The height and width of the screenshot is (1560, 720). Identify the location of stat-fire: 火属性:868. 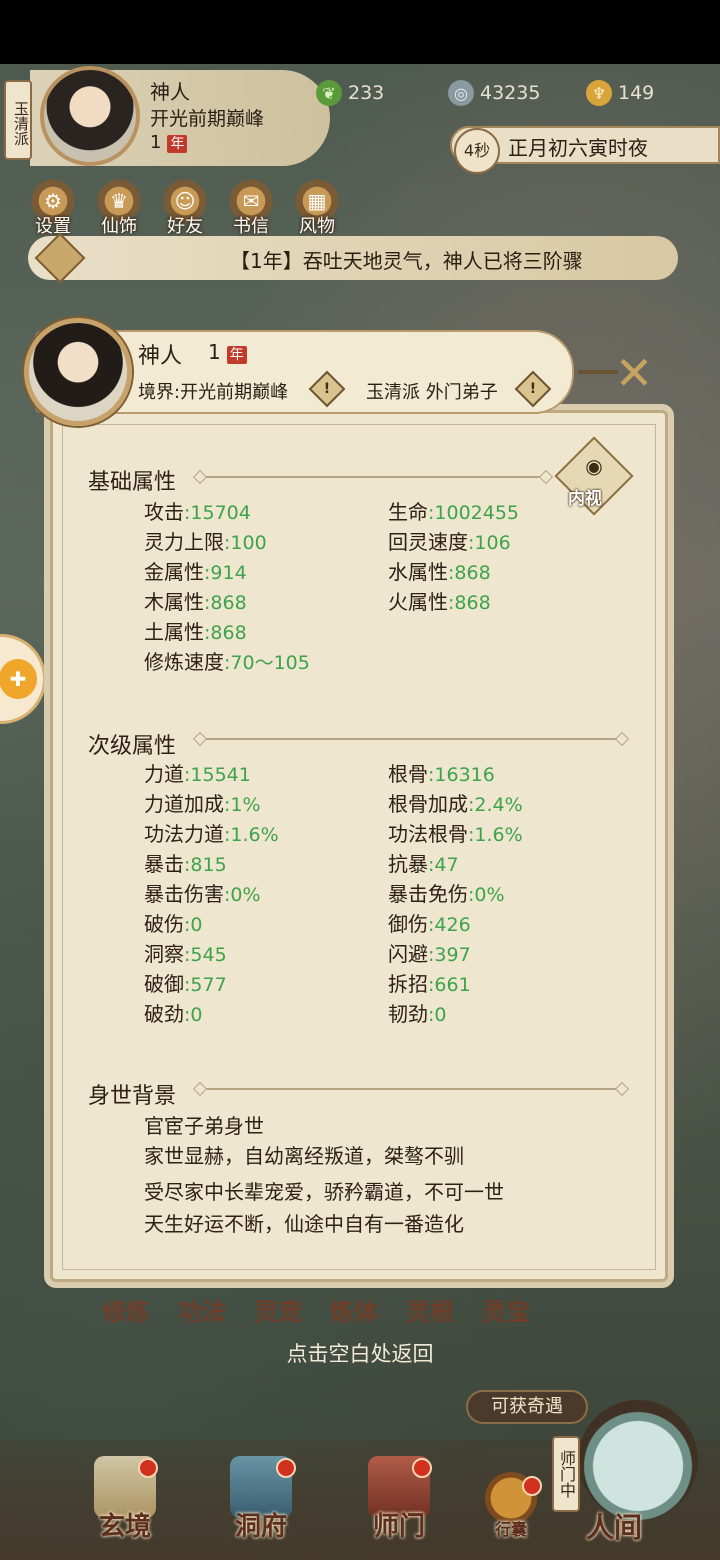
(439, 600).